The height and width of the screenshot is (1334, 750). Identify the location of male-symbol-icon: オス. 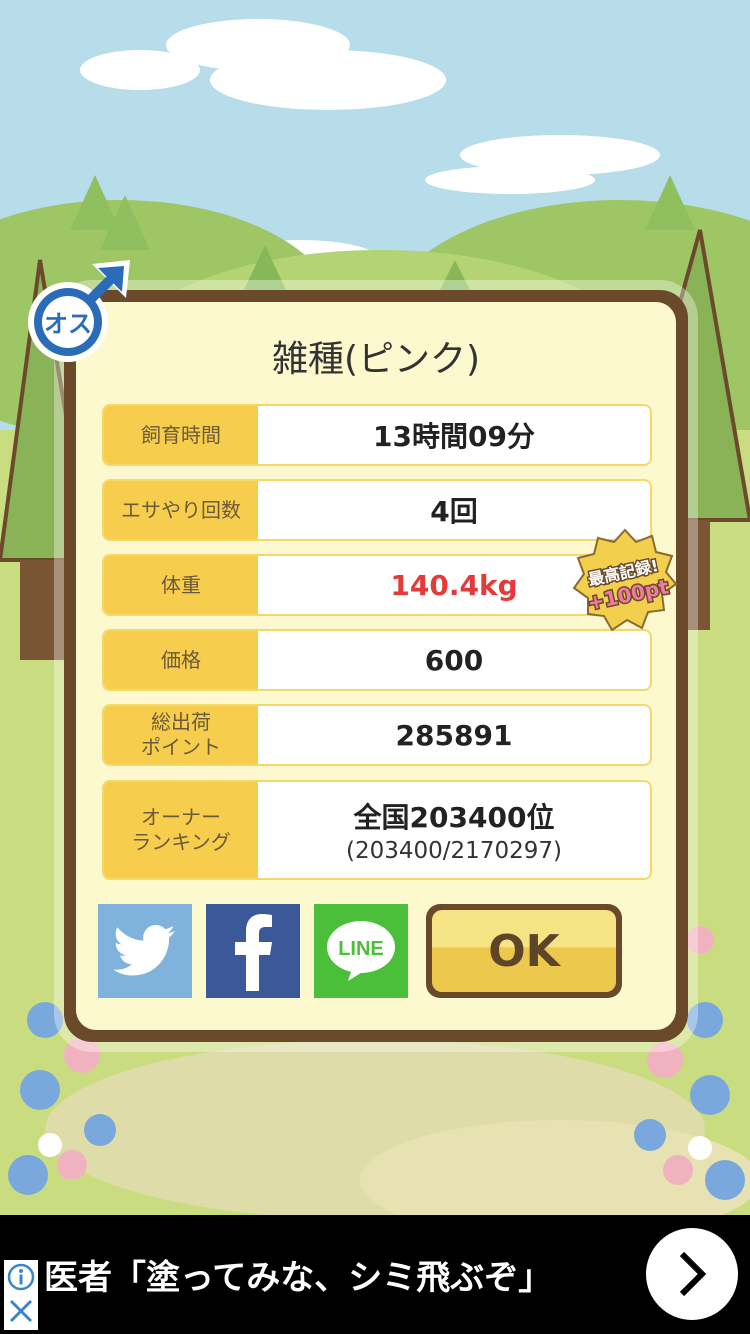
(79, 311).